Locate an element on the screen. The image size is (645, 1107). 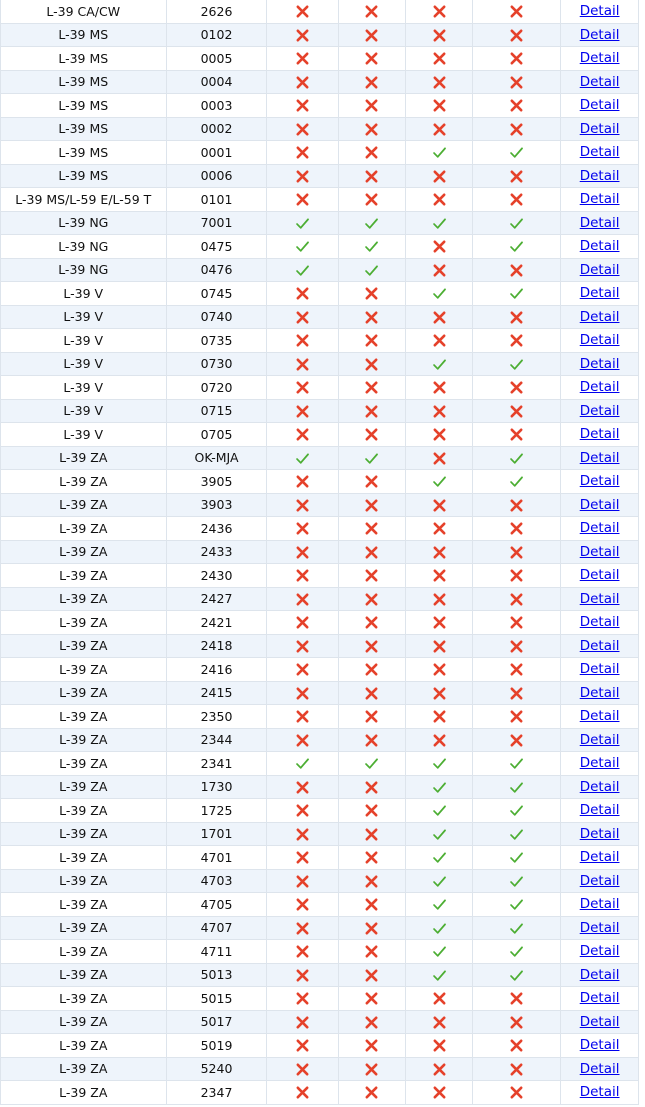
serial-cell: 4711 is located at coordinates (216, 951).